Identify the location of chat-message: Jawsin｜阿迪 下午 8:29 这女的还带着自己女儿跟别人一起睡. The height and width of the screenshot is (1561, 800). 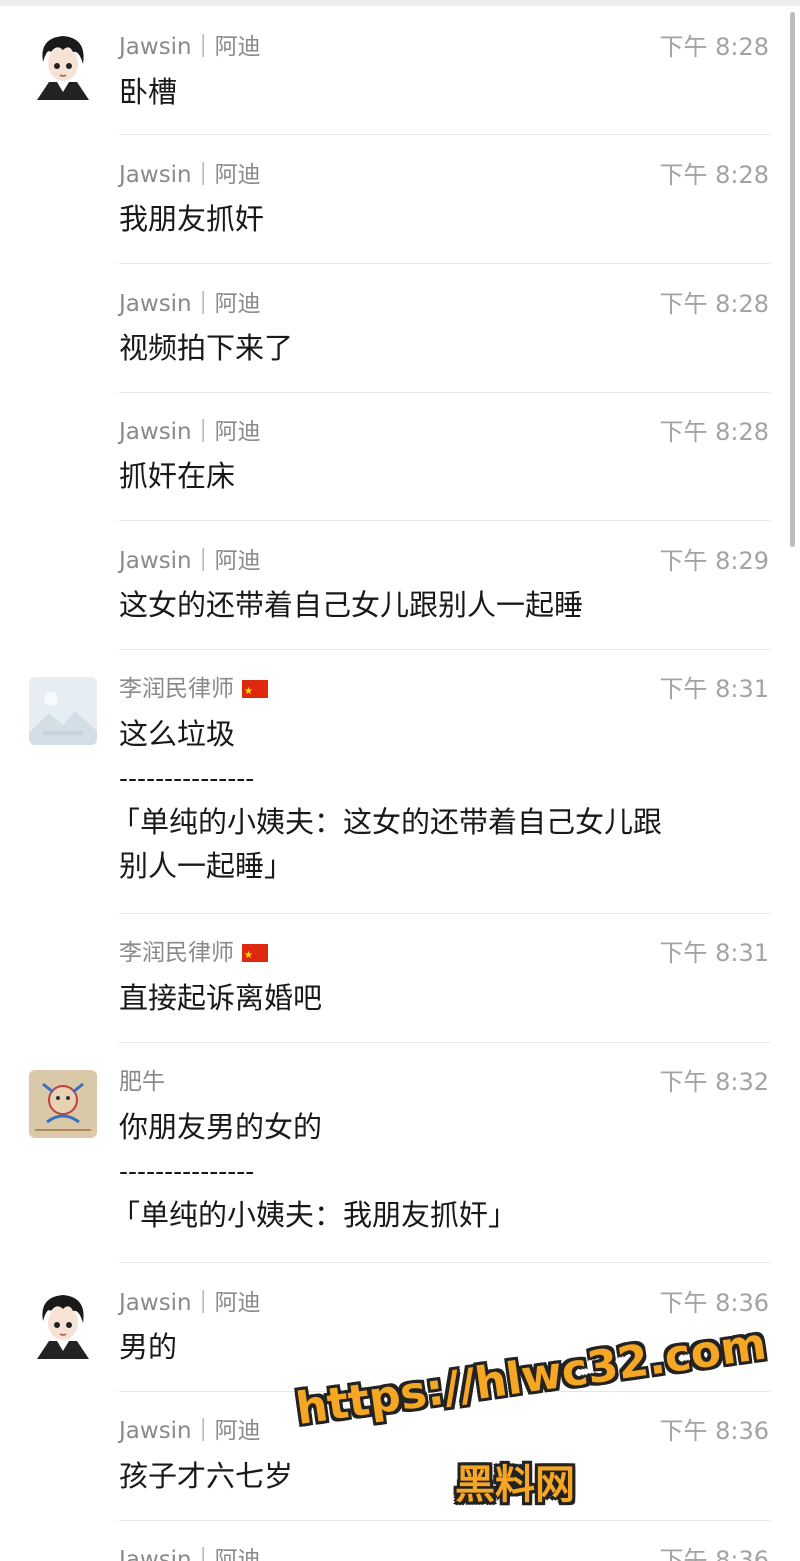
(400, 585).